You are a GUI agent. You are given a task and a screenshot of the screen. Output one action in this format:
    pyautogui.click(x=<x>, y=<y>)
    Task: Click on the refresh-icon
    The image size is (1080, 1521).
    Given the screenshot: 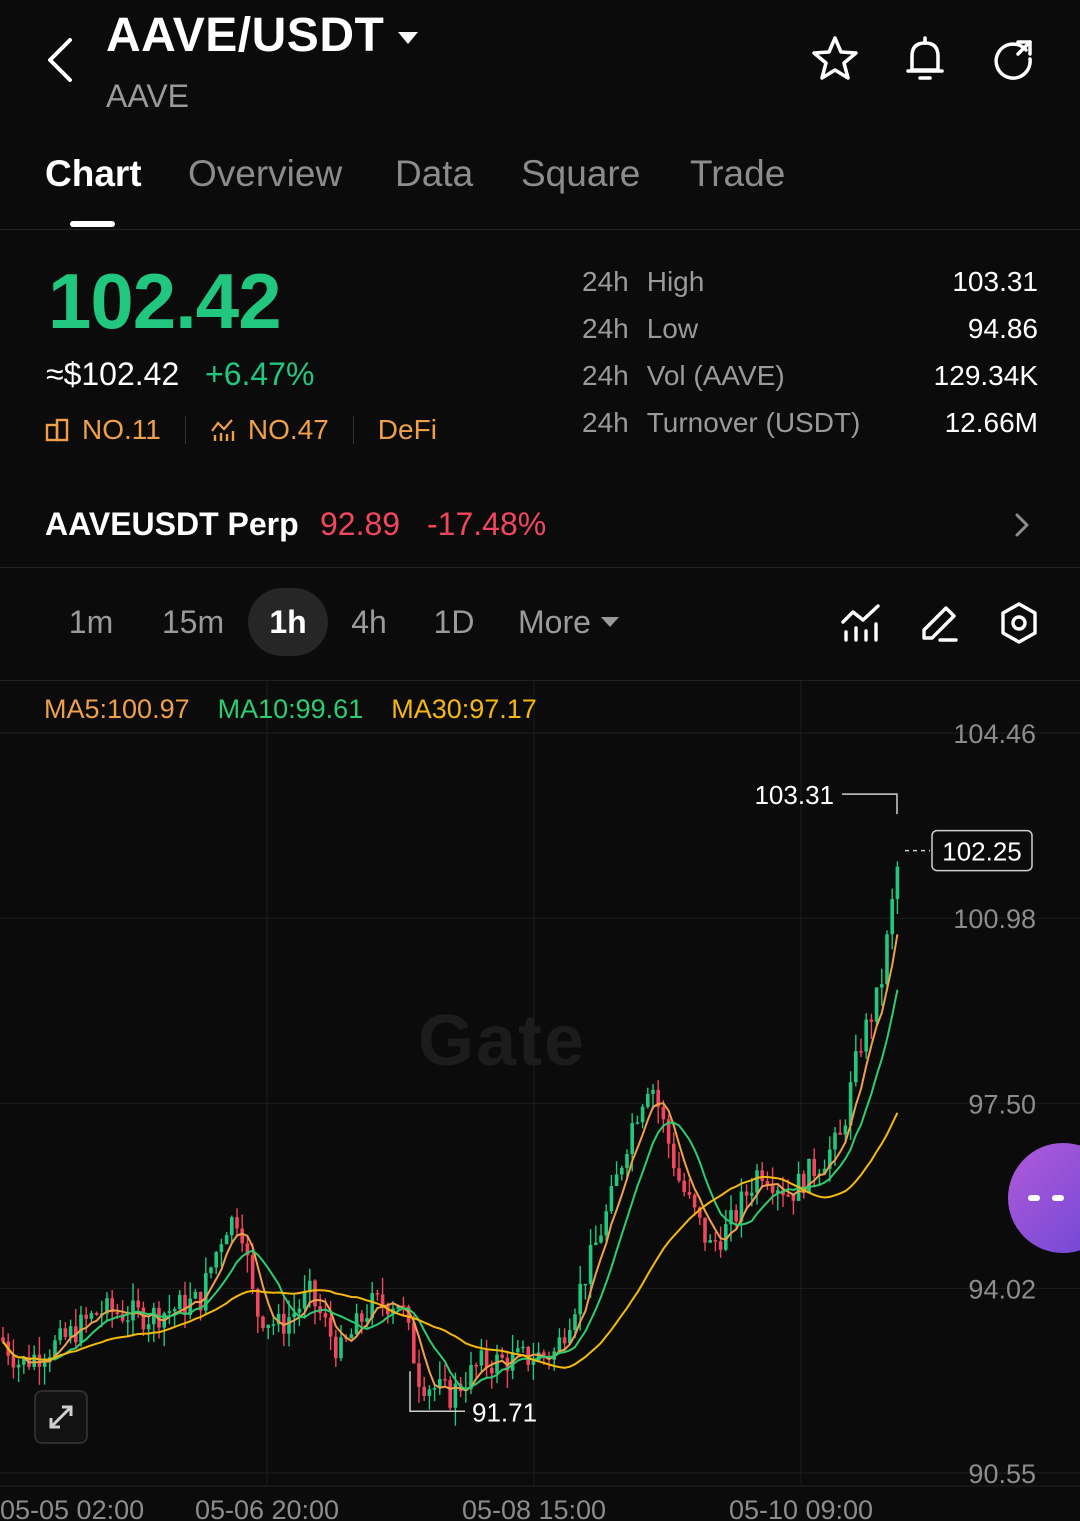 What is the action you would take?
    pyautogui.click(x=1013, y=59)
    